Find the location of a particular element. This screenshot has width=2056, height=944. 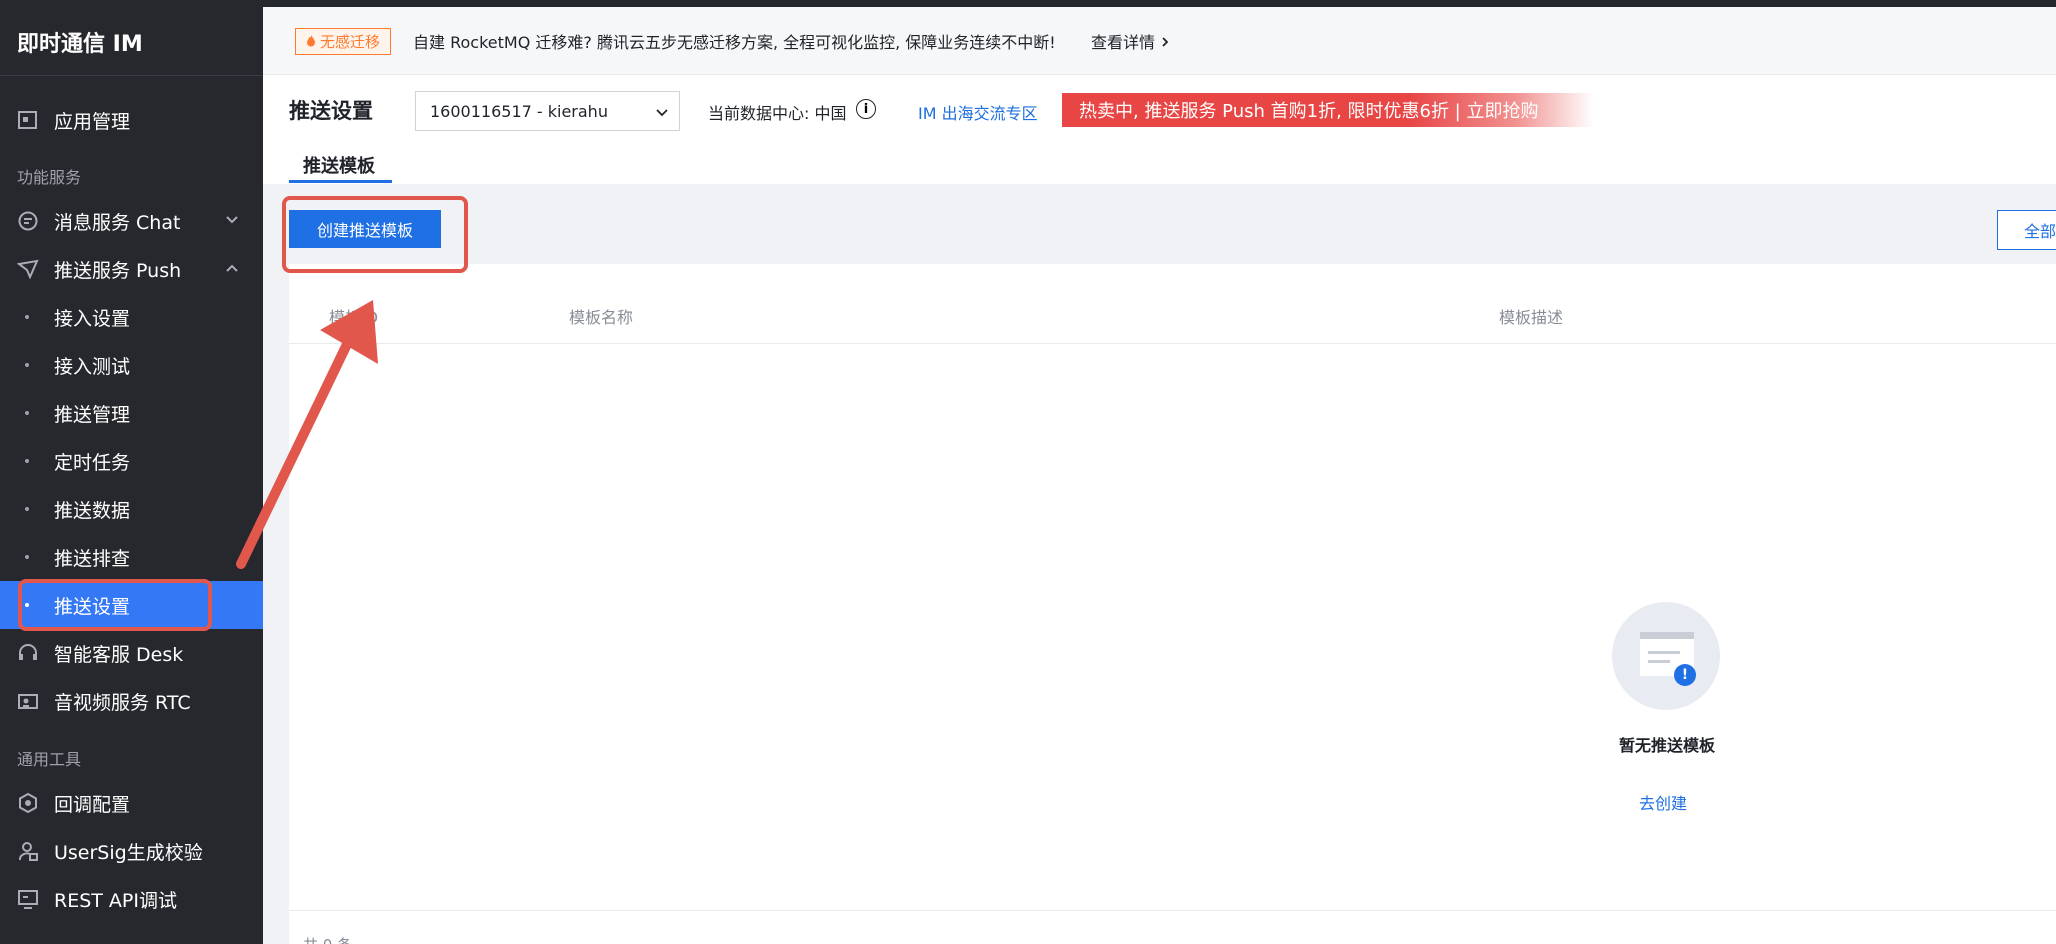

section-title-tools: 通用工具 is located at coordinates (49, 759).